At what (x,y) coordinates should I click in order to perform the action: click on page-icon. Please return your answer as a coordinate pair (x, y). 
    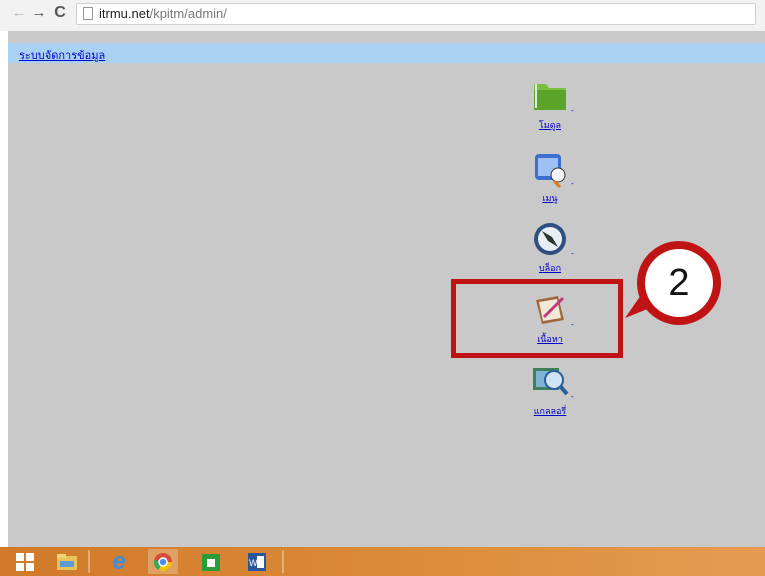
    Looking at the image, I should click on (88, 13).